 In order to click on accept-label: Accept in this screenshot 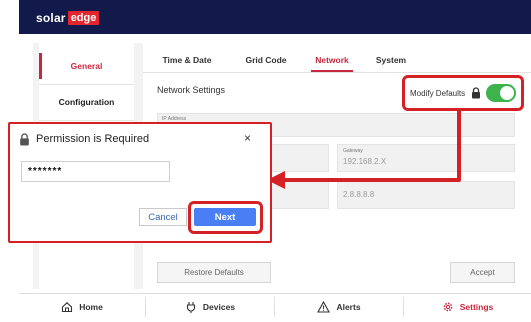, I will do `click(482, 272)`.